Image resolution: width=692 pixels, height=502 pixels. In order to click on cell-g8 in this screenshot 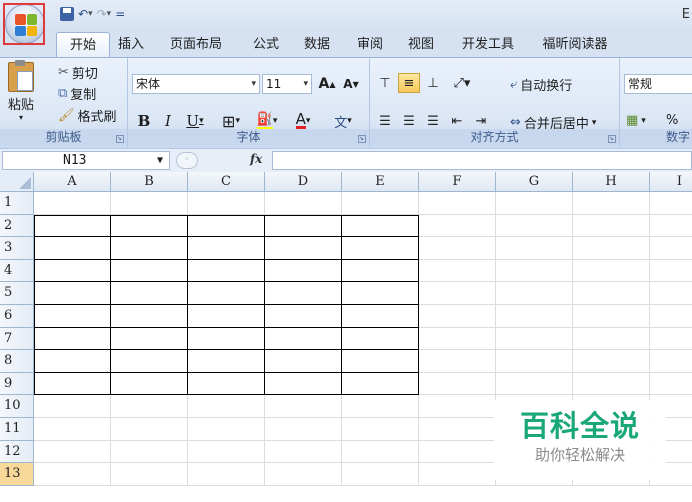, I will do `click(534, 361)`.